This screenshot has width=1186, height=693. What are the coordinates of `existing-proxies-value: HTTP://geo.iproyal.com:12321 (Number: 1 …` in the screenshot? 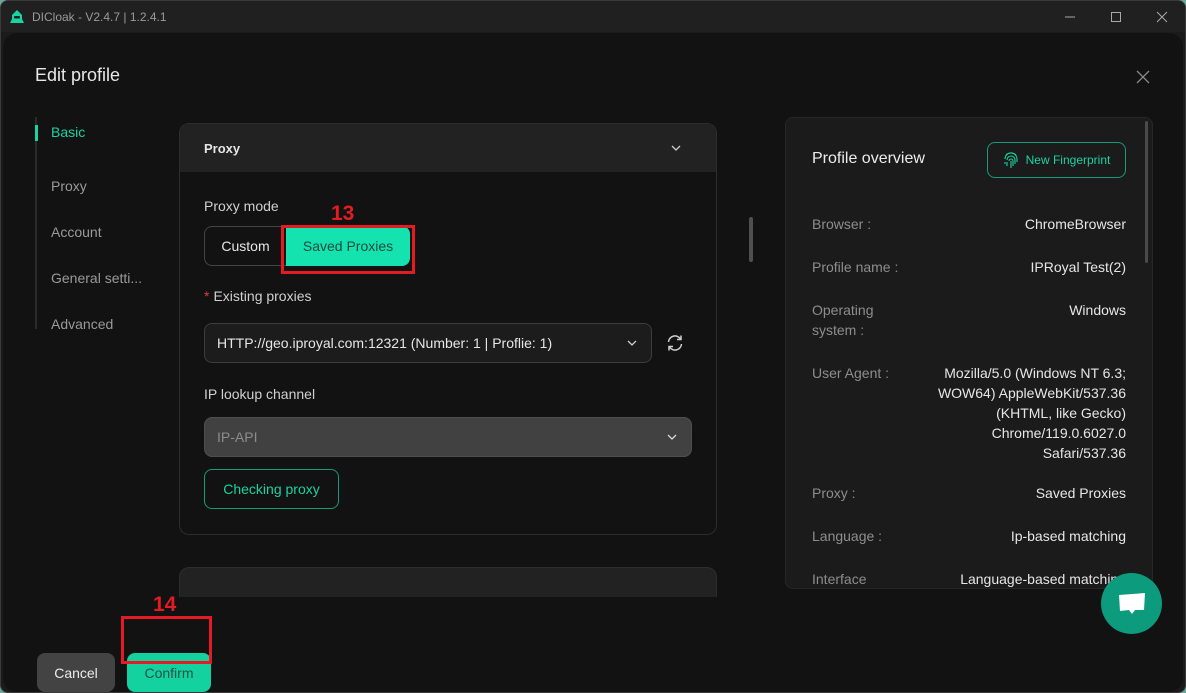 It's located at (385, 343).